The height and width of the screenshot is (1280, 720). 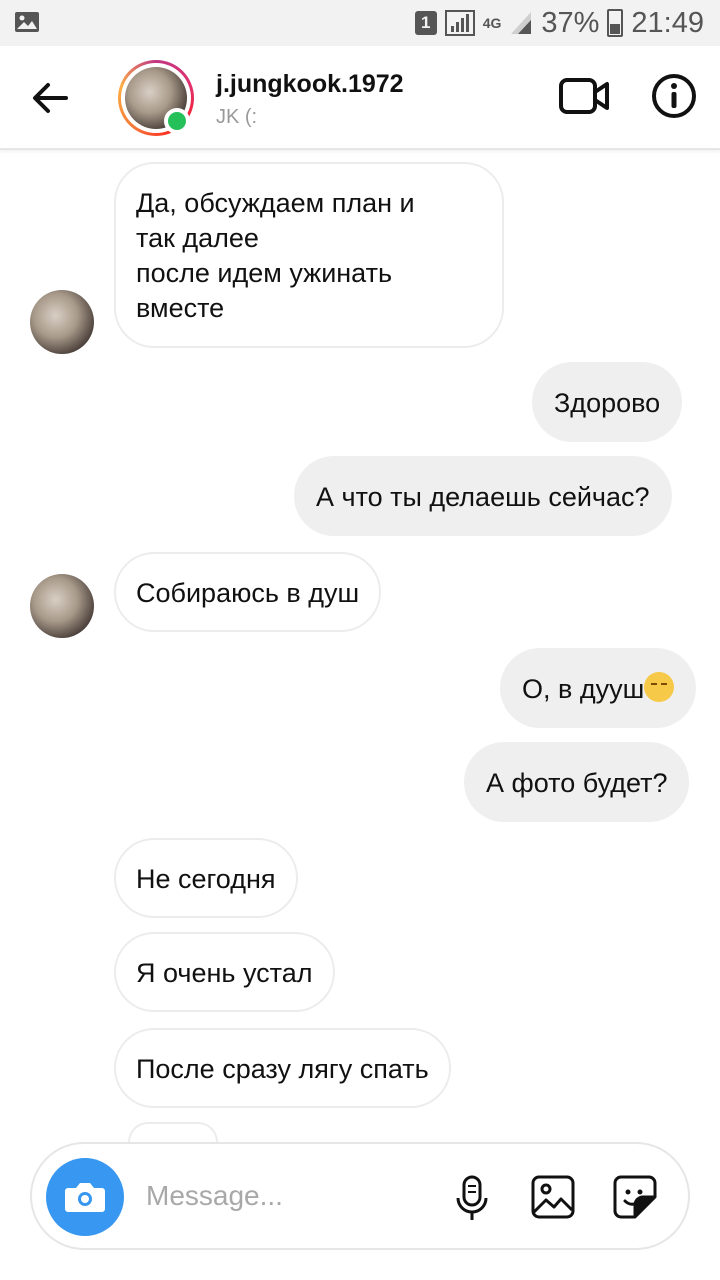 What do you see at coordinates (173, 1132) in the screenshot?
I see `partial-message-edge` at bounding box center [173, 1132].